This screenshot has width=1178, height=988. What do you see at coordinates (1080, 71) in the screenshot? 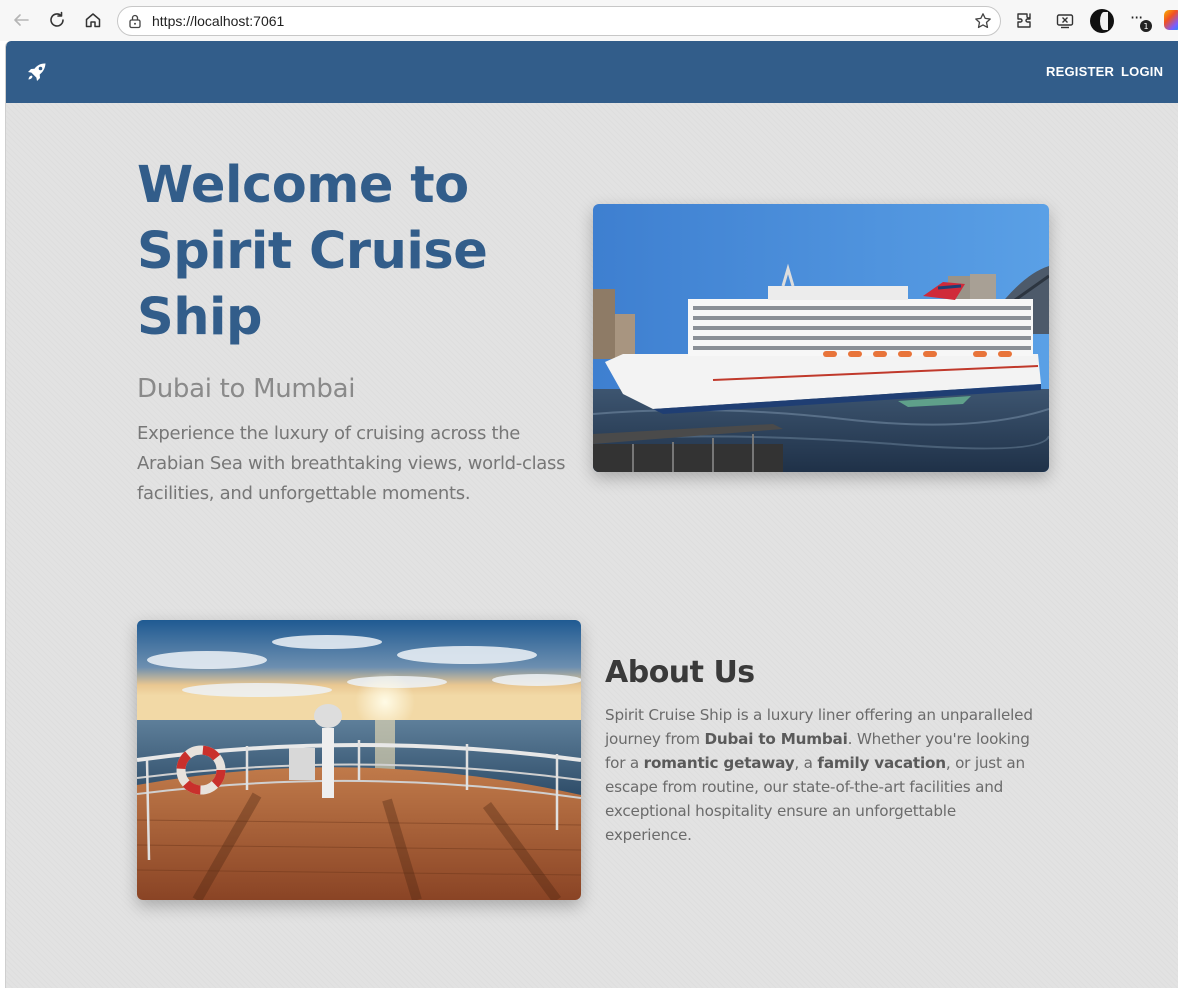
I see `register-link: REGISTER` at bounding box center [1080, 71].